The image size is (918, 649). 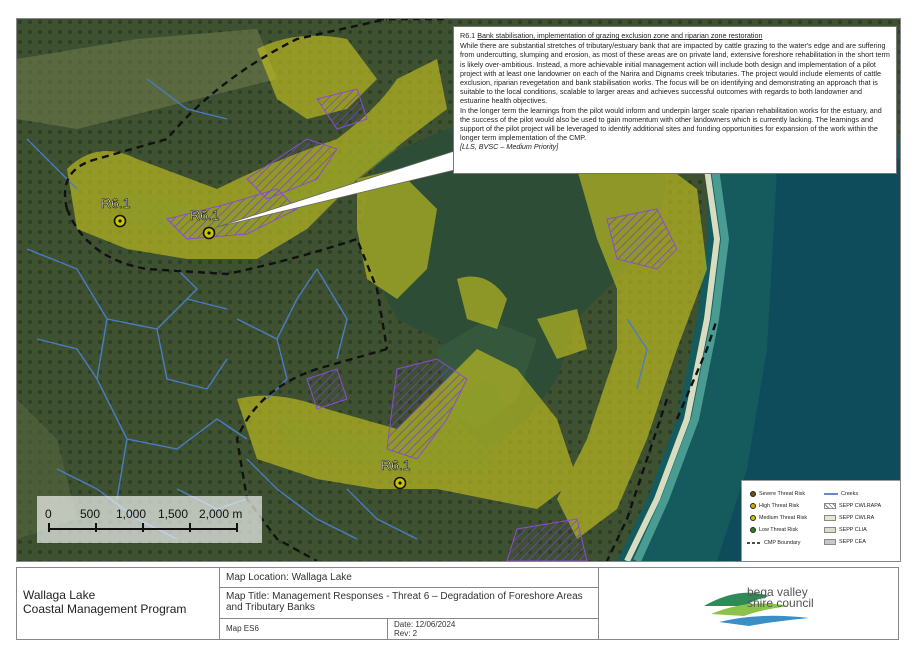 I want to click on legend-severe: Severe Threat Risk, so click(x=777, y=494).